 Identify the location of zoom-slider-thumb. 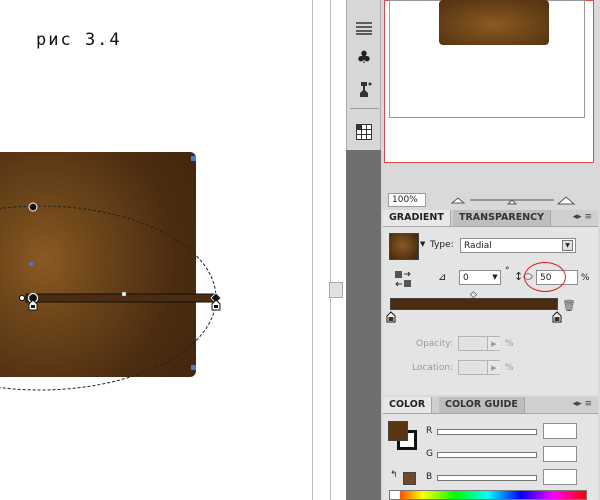
(512, 202).